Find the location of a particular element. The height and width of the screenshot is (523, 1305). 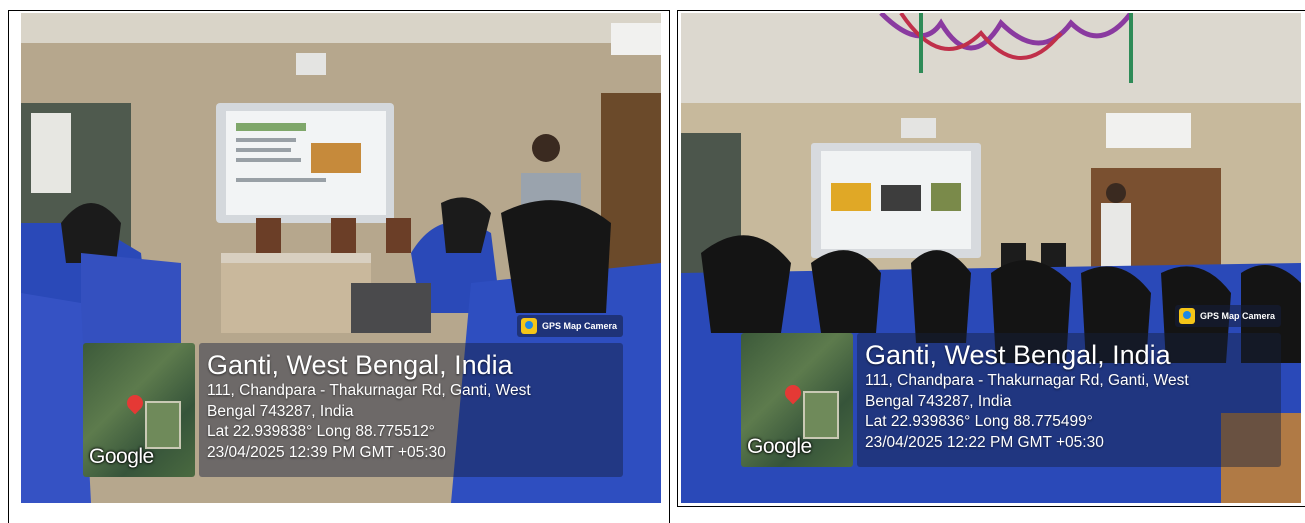

coordinates: Lat 22.939838° Long 88.775512° is located at coordinates (321, 431).